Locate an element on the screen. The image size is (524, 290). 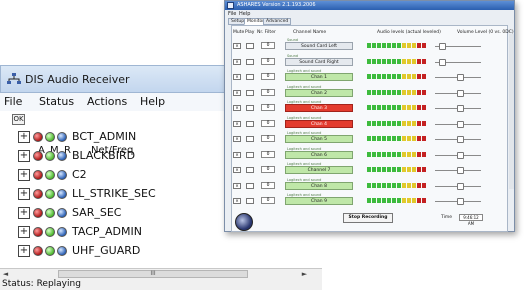
channel-row: × 0 Logitech and sound Chan 9 is located at coordinates (368, 200).